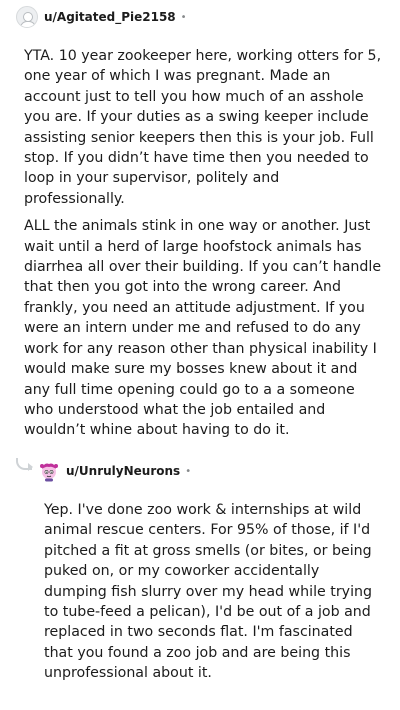 The height and width of the screenshot is (710, 400). I want to click on comment-author: u/Agitated_Pie2158, so click(110, 17).